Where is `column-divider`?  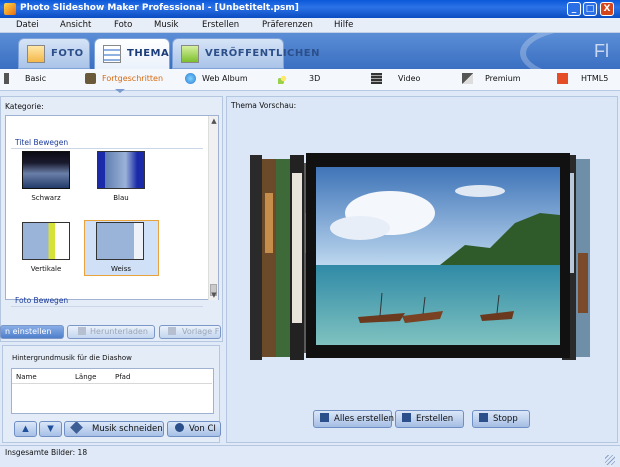 column-divider is located at coordinates (112, 383).